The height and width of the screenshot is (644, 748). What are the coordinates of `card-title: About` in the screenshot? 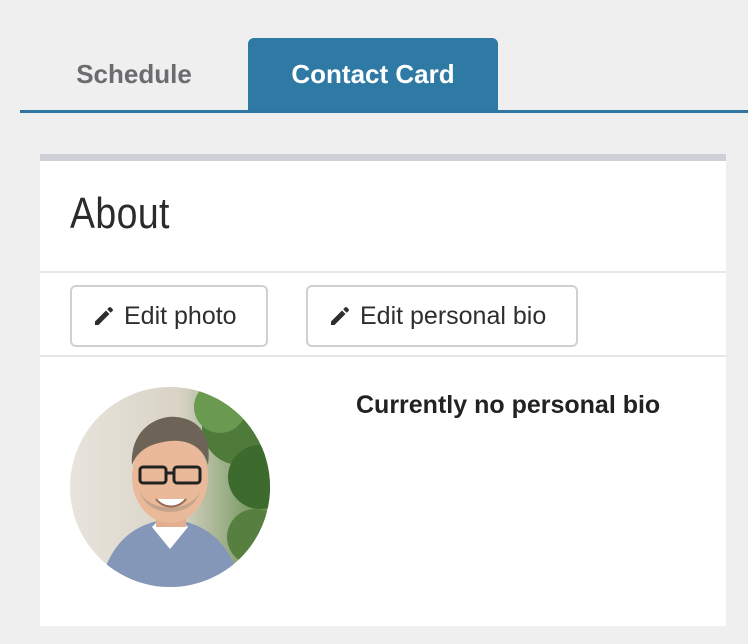 It's located at (120, 213).